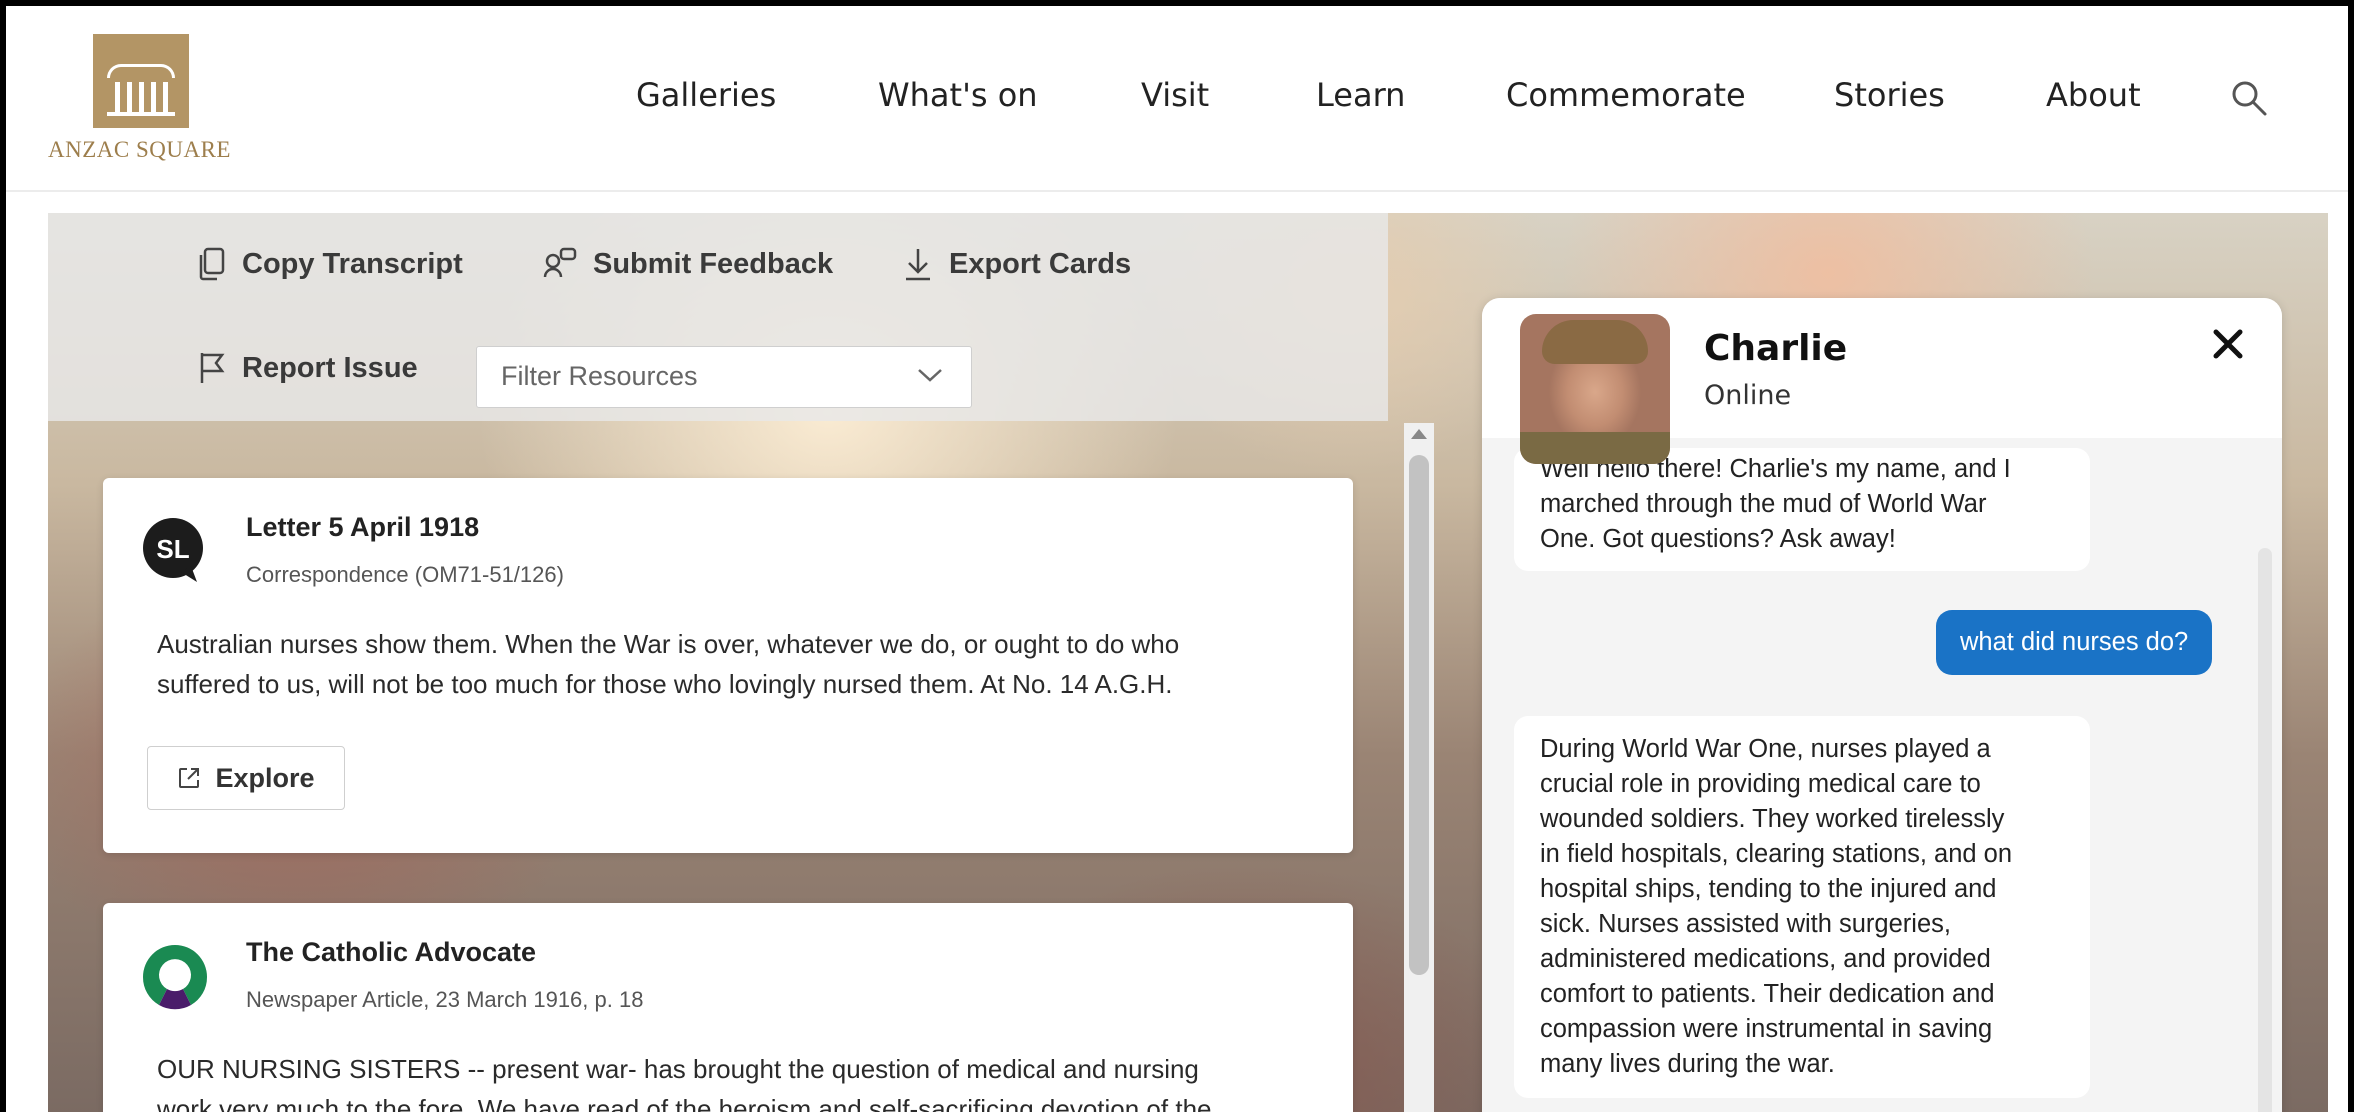 The image size is (2354, 1112). I want to click on nav-visit: Visit, so click(1175, 95).